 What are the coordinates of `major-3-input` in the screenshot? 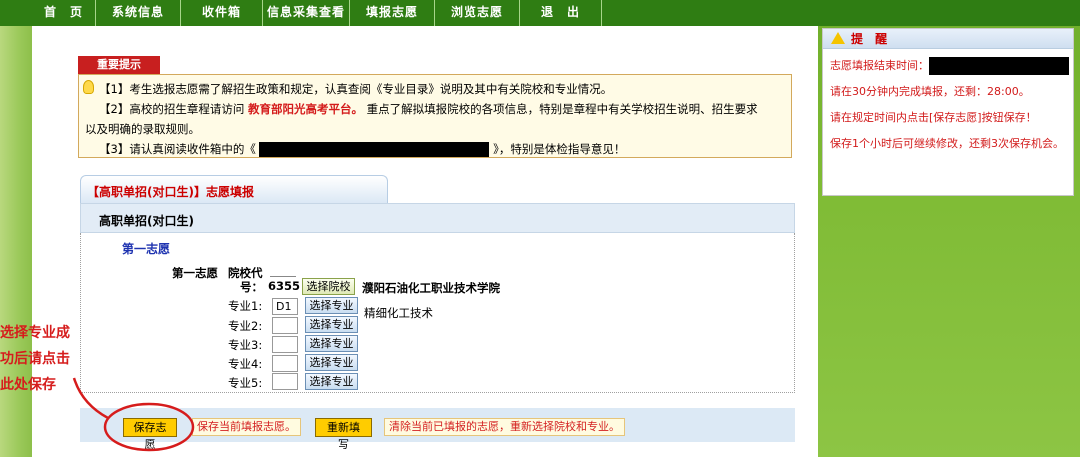 It's located at (285, 344).